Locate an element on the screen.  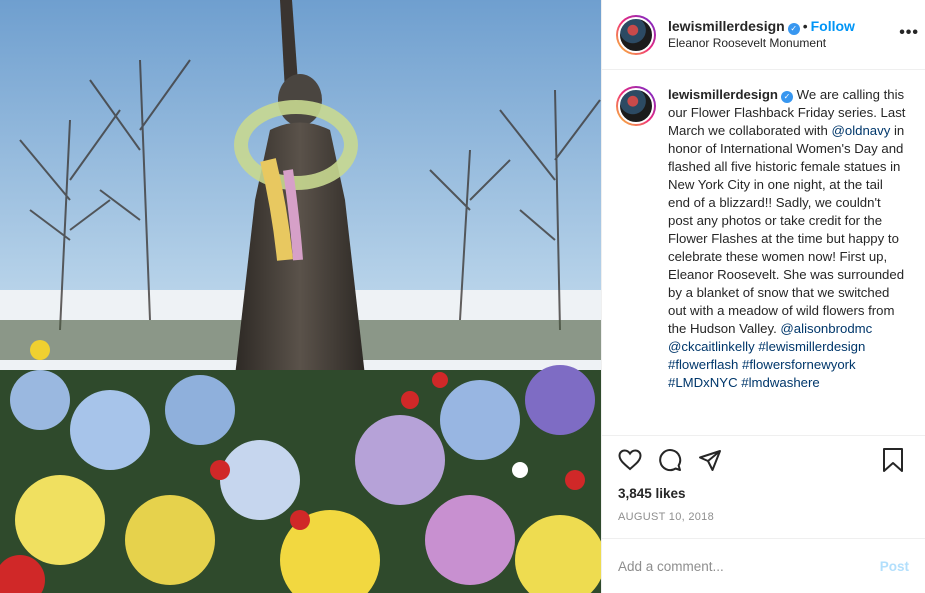
heart-icon is located at coordinates (630, 460).